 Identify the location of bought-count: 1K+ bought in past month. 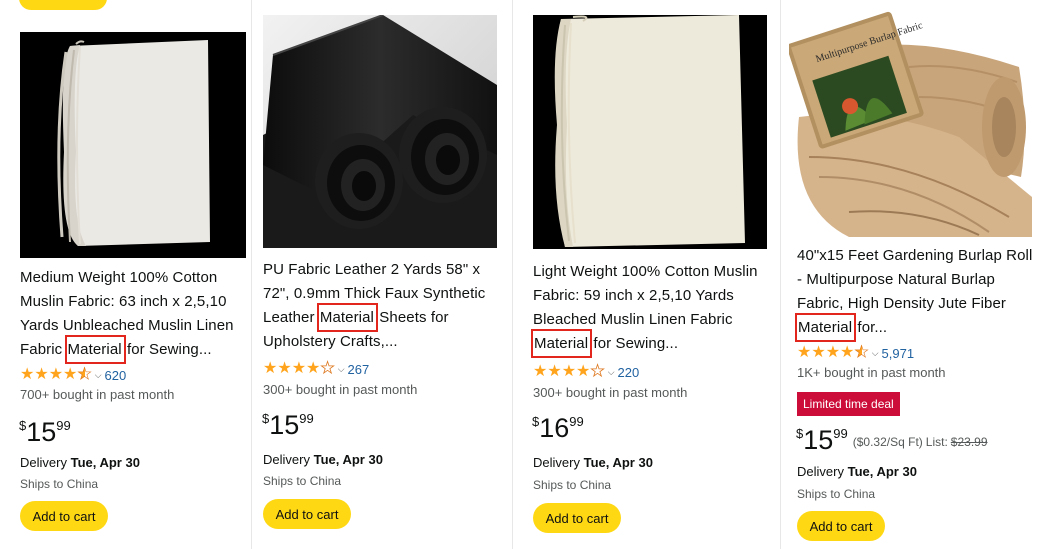
(871, 372).